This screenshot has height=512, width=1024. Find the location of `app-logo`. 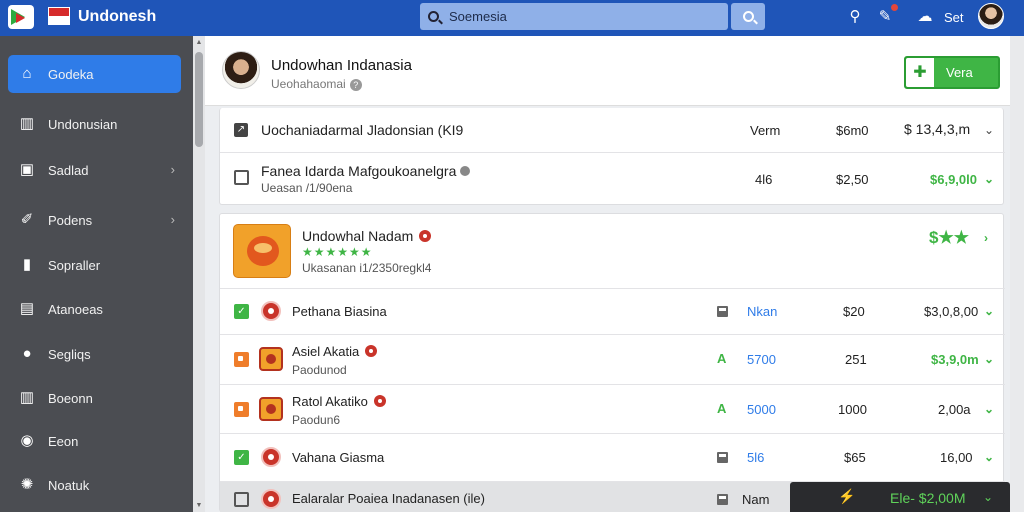

app-logo is located at coordinates (21, 17).